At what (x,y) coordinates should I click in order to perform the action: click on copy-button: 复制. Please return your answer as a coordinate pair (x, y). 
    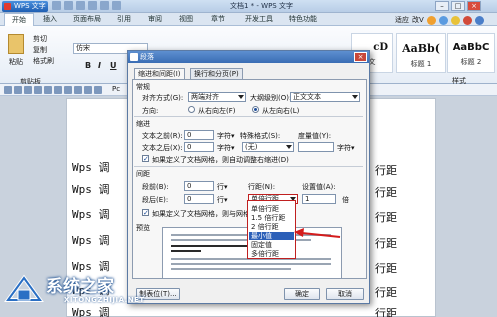
    Looking at the image, I should click on (40, 50).